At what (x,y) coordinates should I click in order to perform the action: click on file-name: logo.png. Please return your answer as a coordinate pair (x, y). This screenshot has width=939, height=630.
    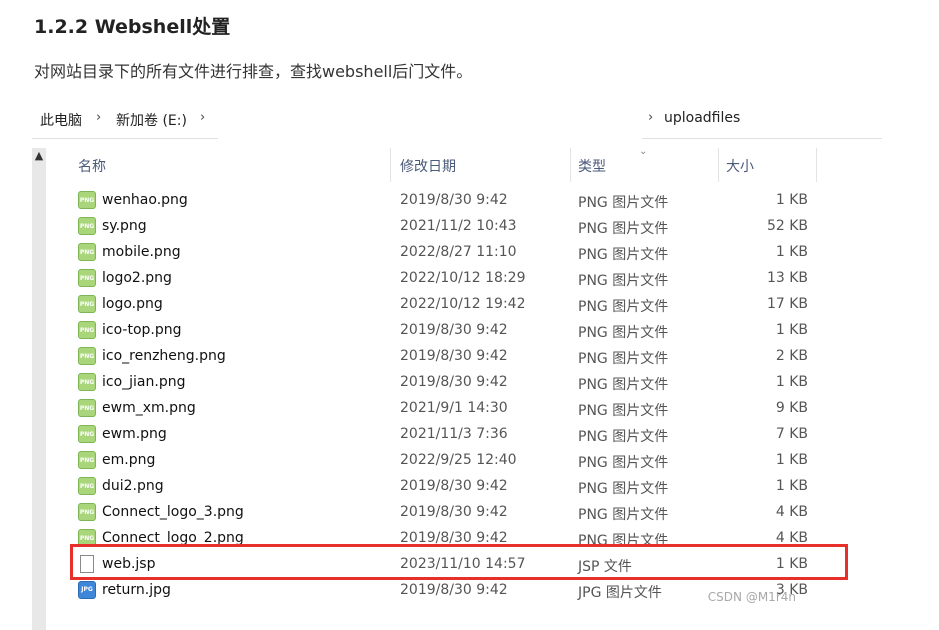
    Looking at the image, I should click on (132, 304).